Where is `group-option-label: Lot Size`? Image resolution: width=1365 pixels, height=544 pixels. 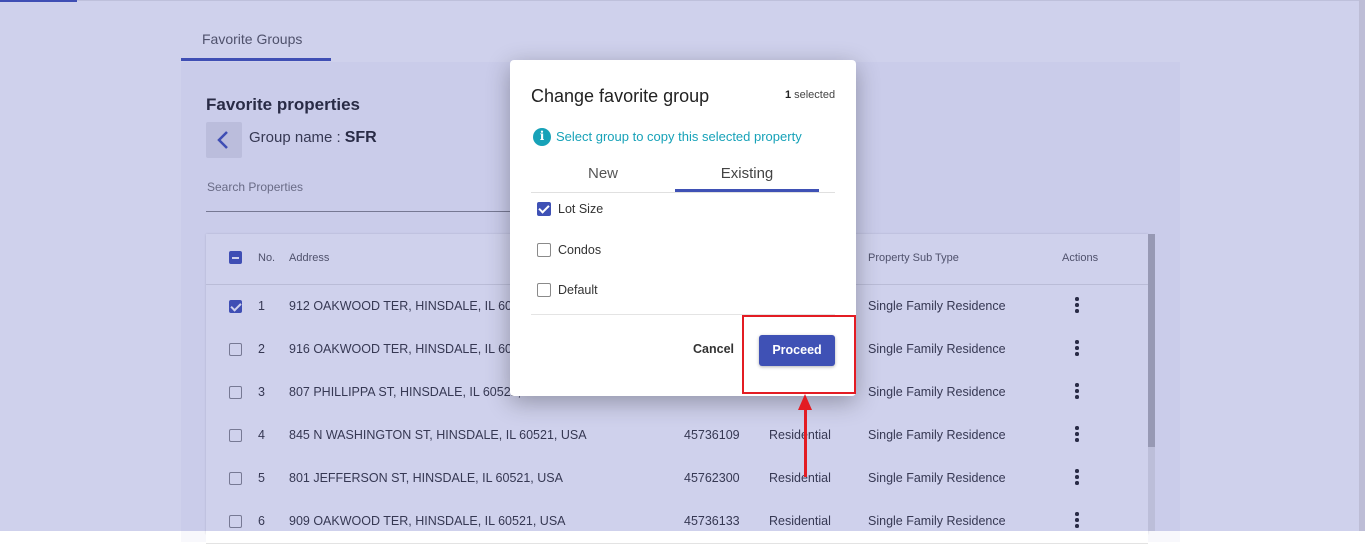
group-option-label: Lot Size is located at coordinates (581, 209).